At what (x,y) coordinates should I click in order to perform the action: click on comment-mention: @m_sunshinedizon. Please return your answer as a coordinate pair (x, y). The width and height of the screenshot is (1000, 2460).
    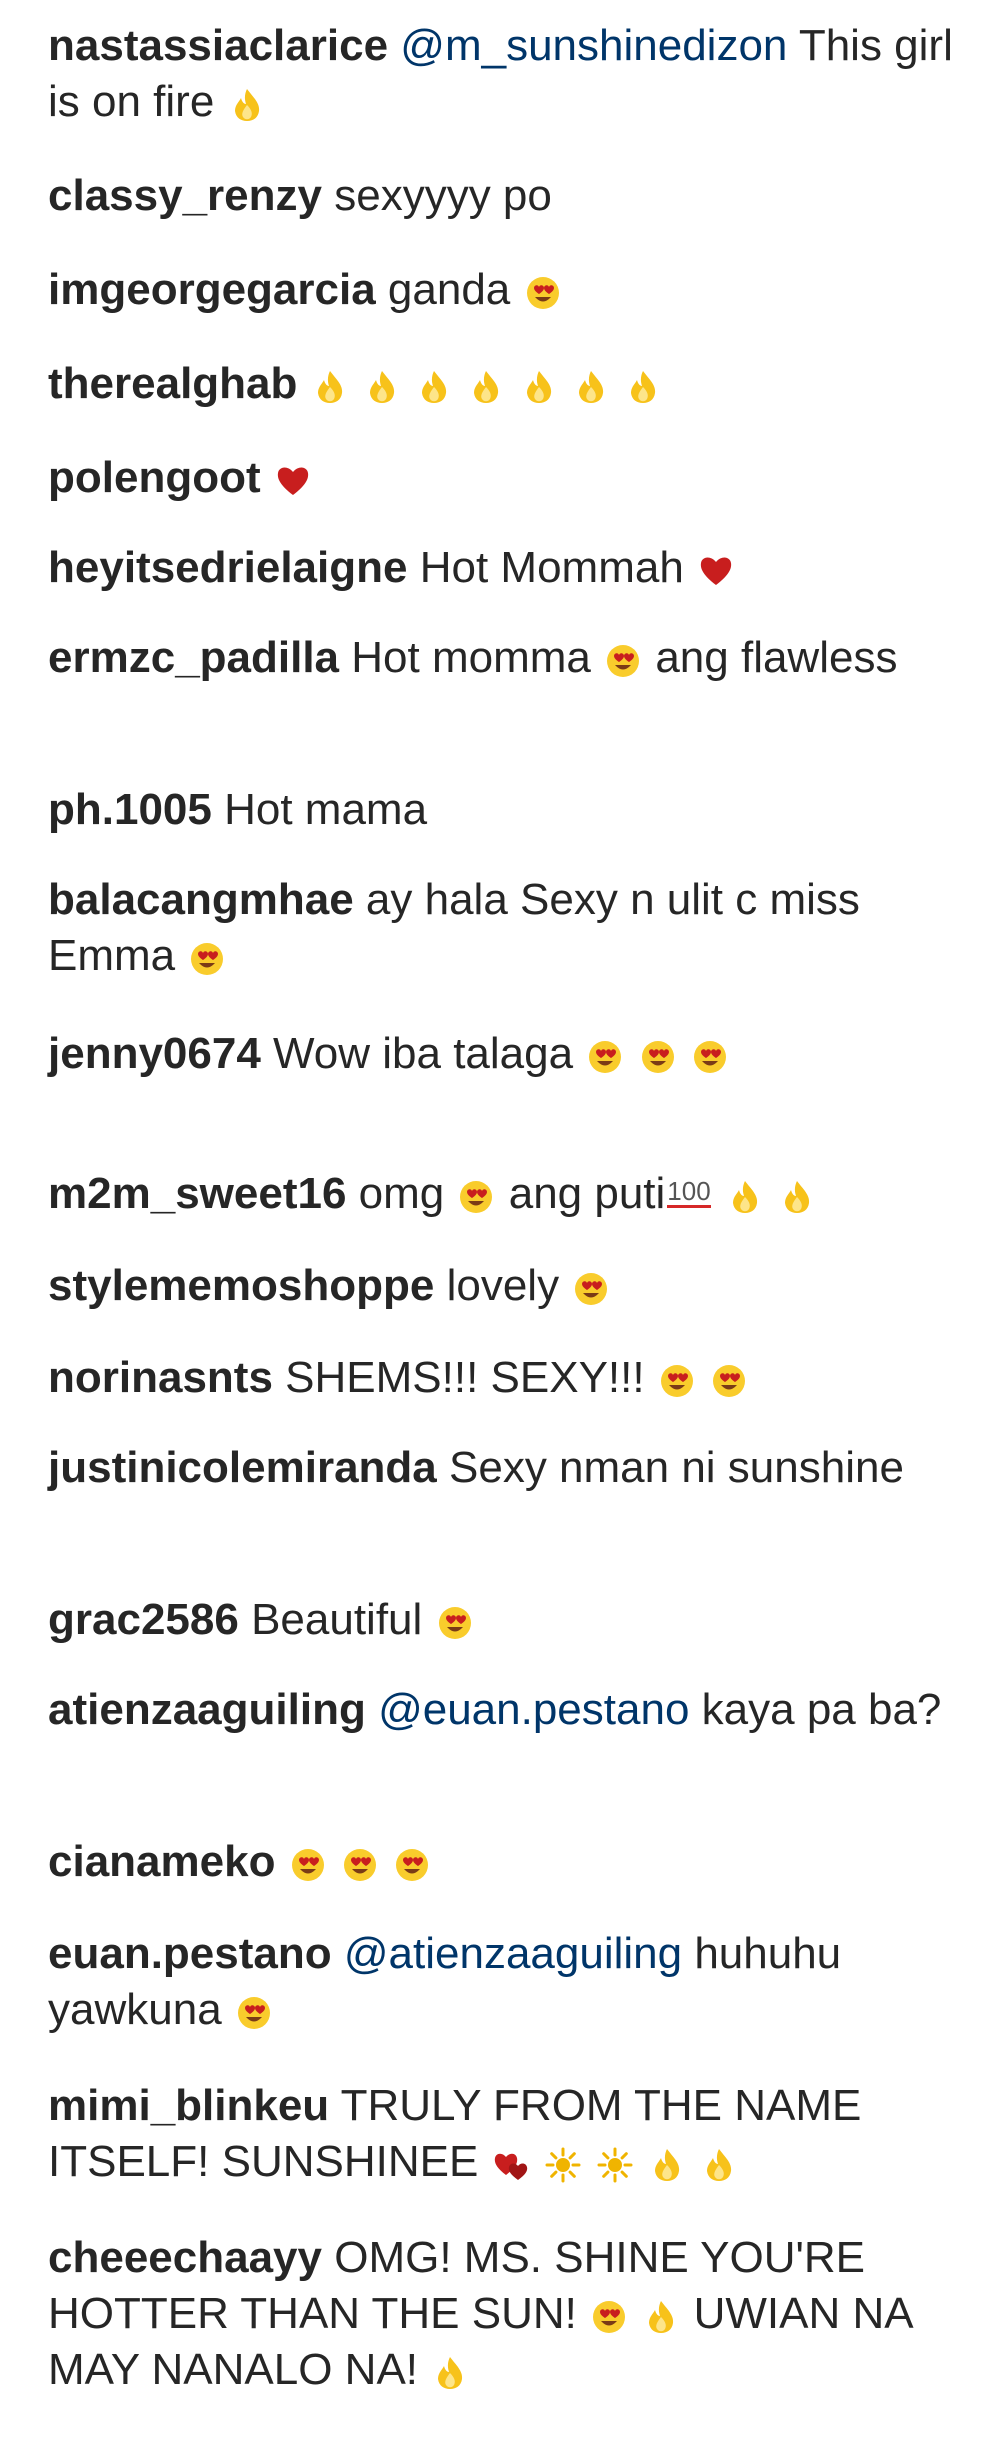
    Looking at the image, I should click on (593, 45).